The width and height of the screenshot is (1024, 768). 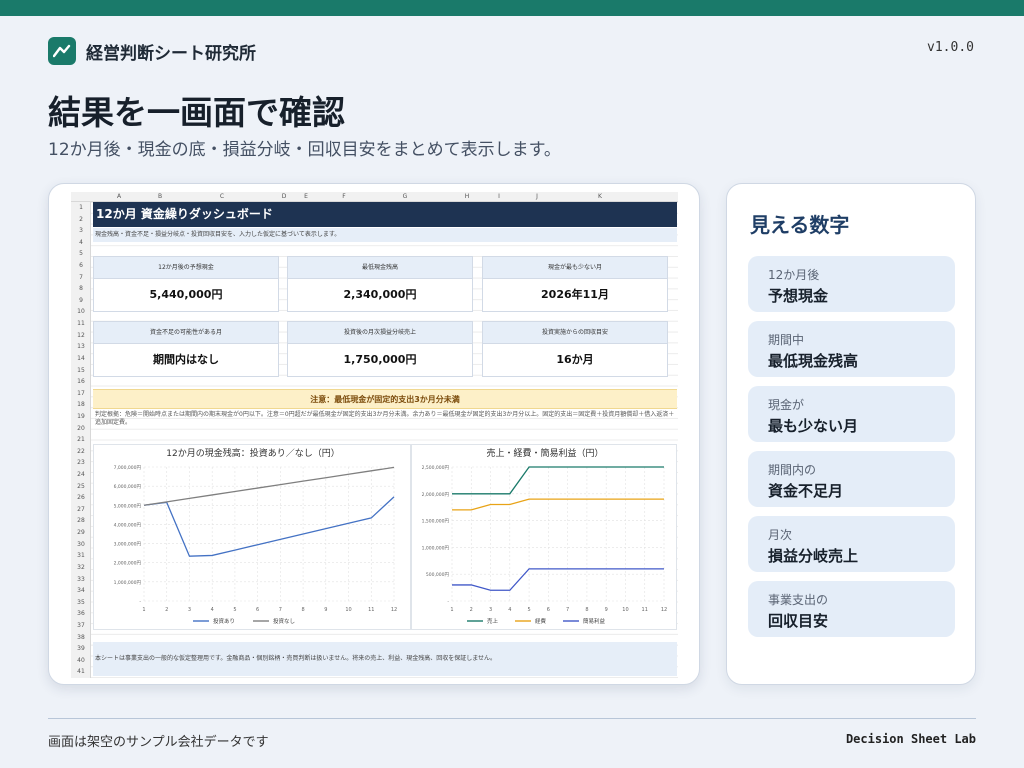 What do you see at coordinates (493, 621) in the screenshot?
I see `legend-label: 売上` at bounding box center [493, 621].